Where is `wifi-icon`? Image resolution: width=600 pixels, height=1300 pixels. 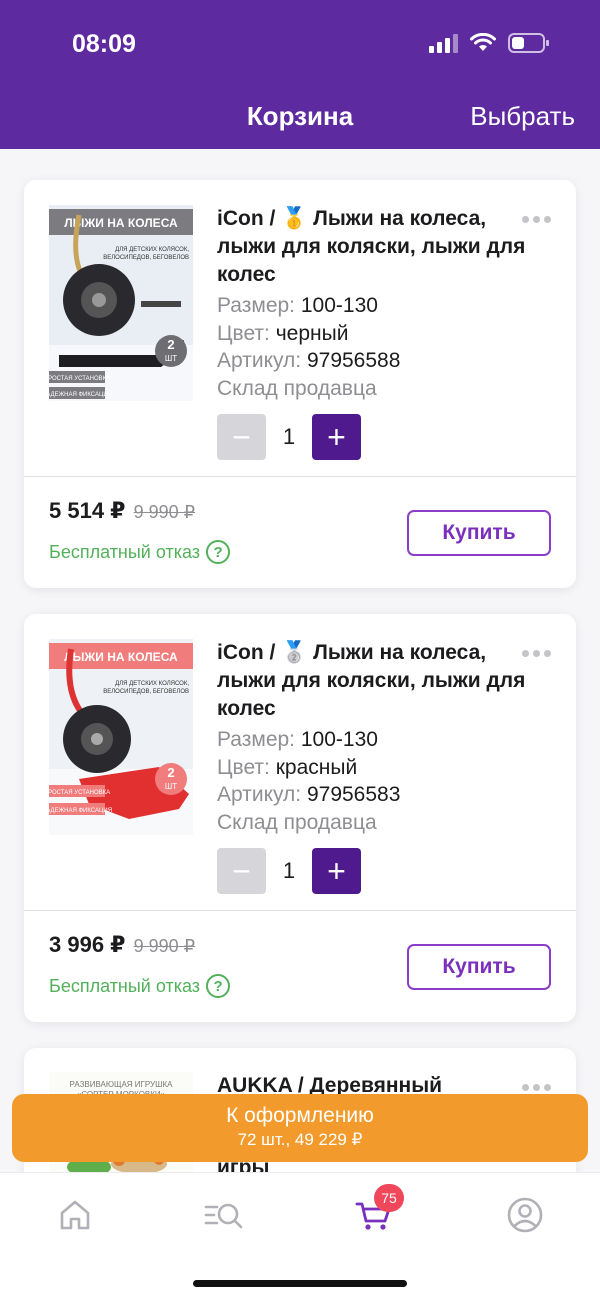
wifi-icon is located at coordinates (483, 42).